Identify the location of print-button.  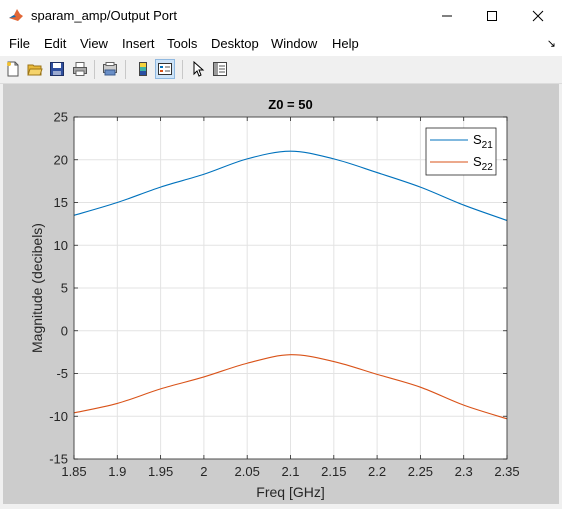
(80, 69).